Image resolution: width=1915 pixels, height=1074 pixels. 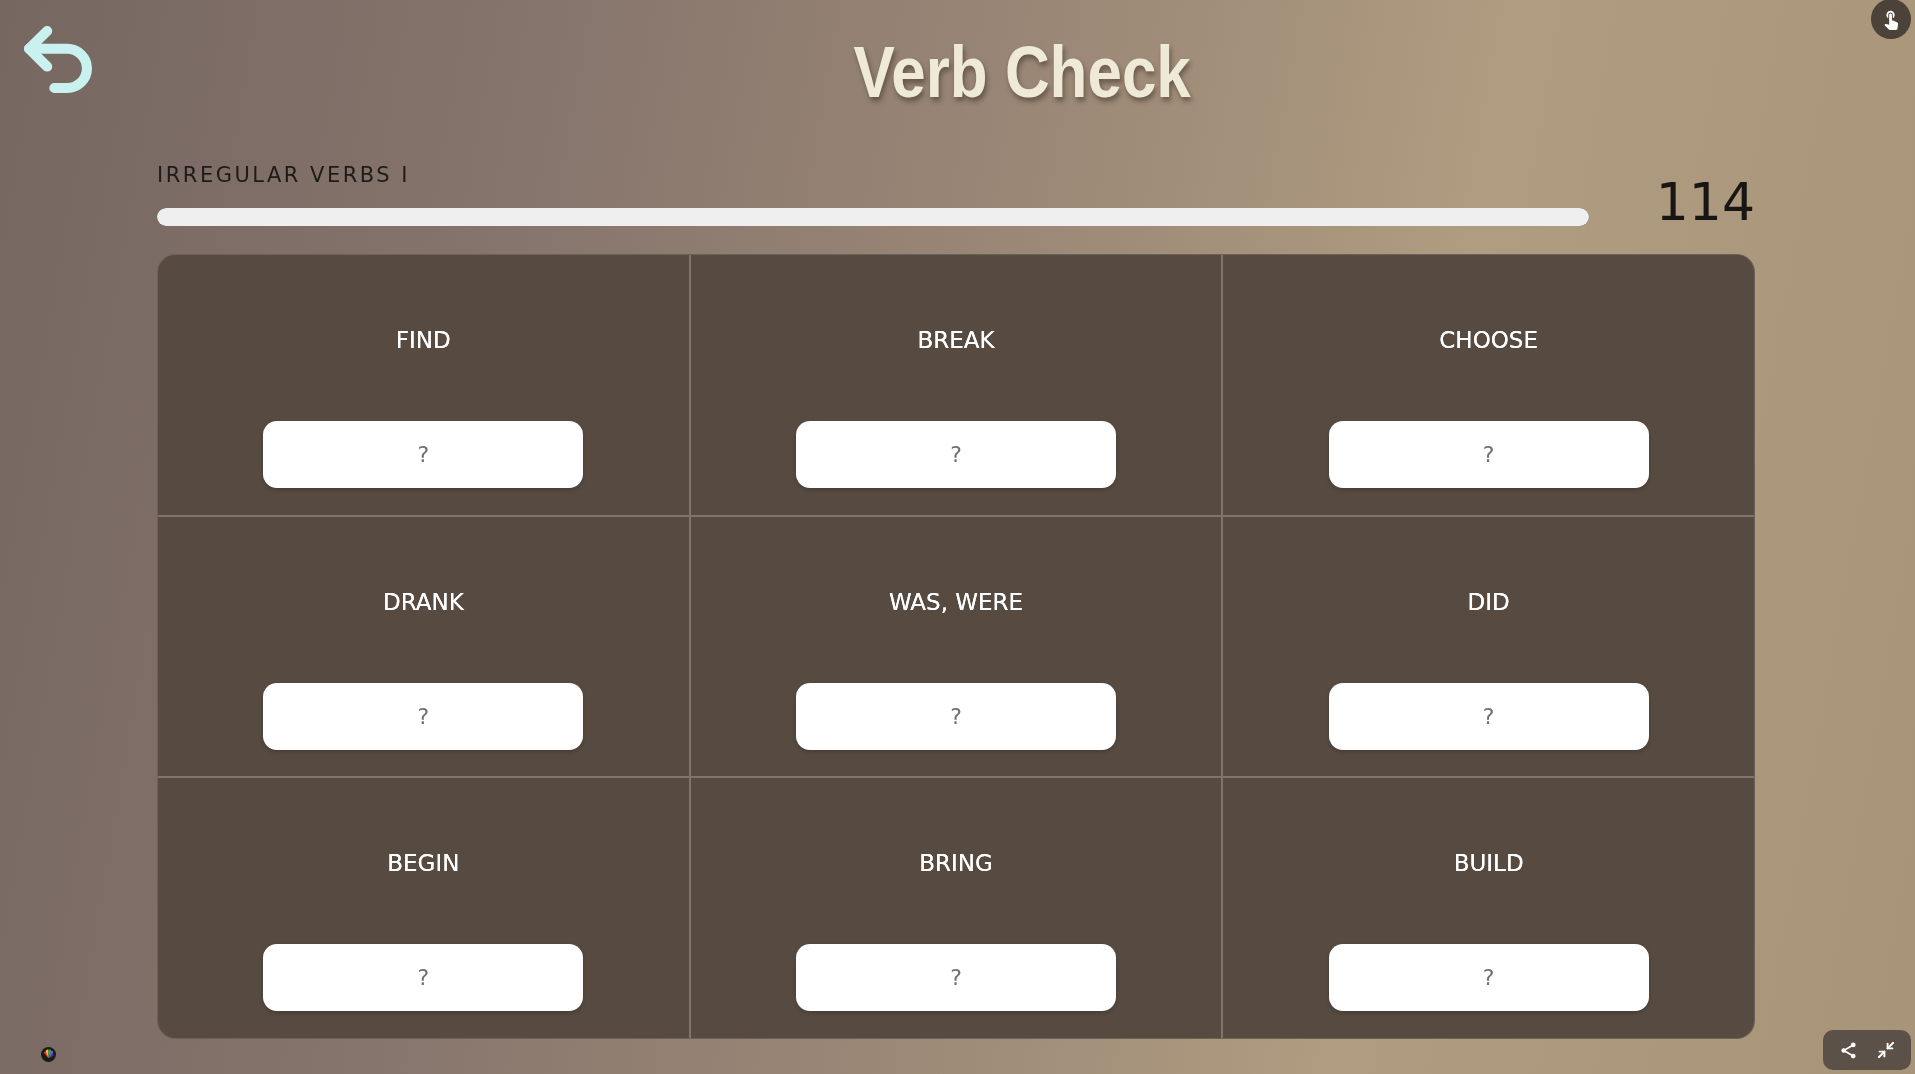 I want to click on verb-label: BRING, so click(x=956, y=863).